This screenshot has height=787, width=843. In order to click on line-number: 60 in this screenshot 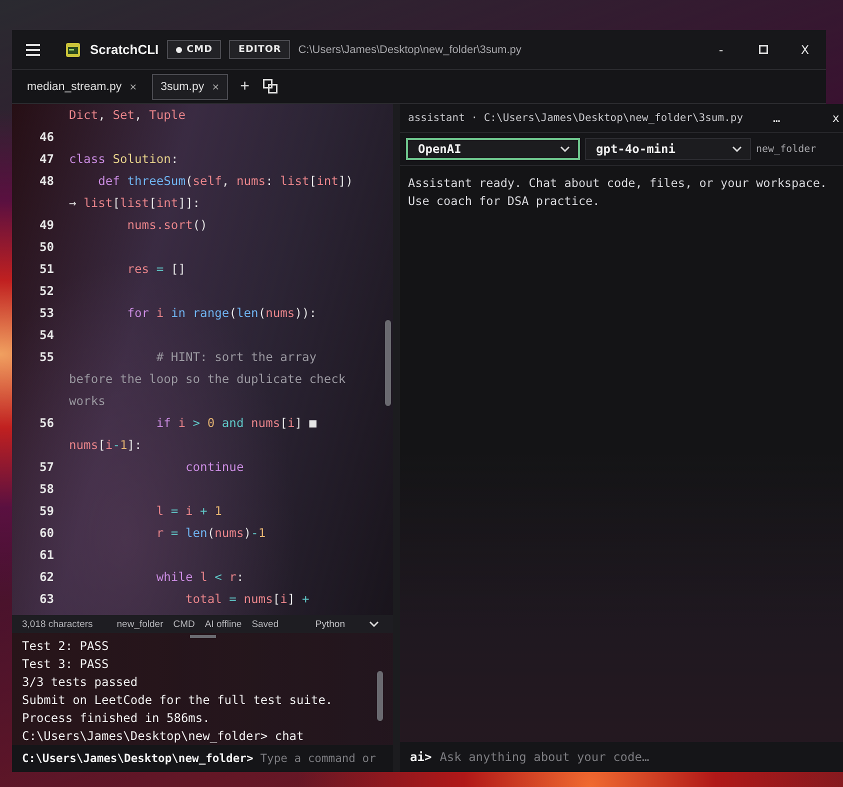, I will do `click(46, 533)`.